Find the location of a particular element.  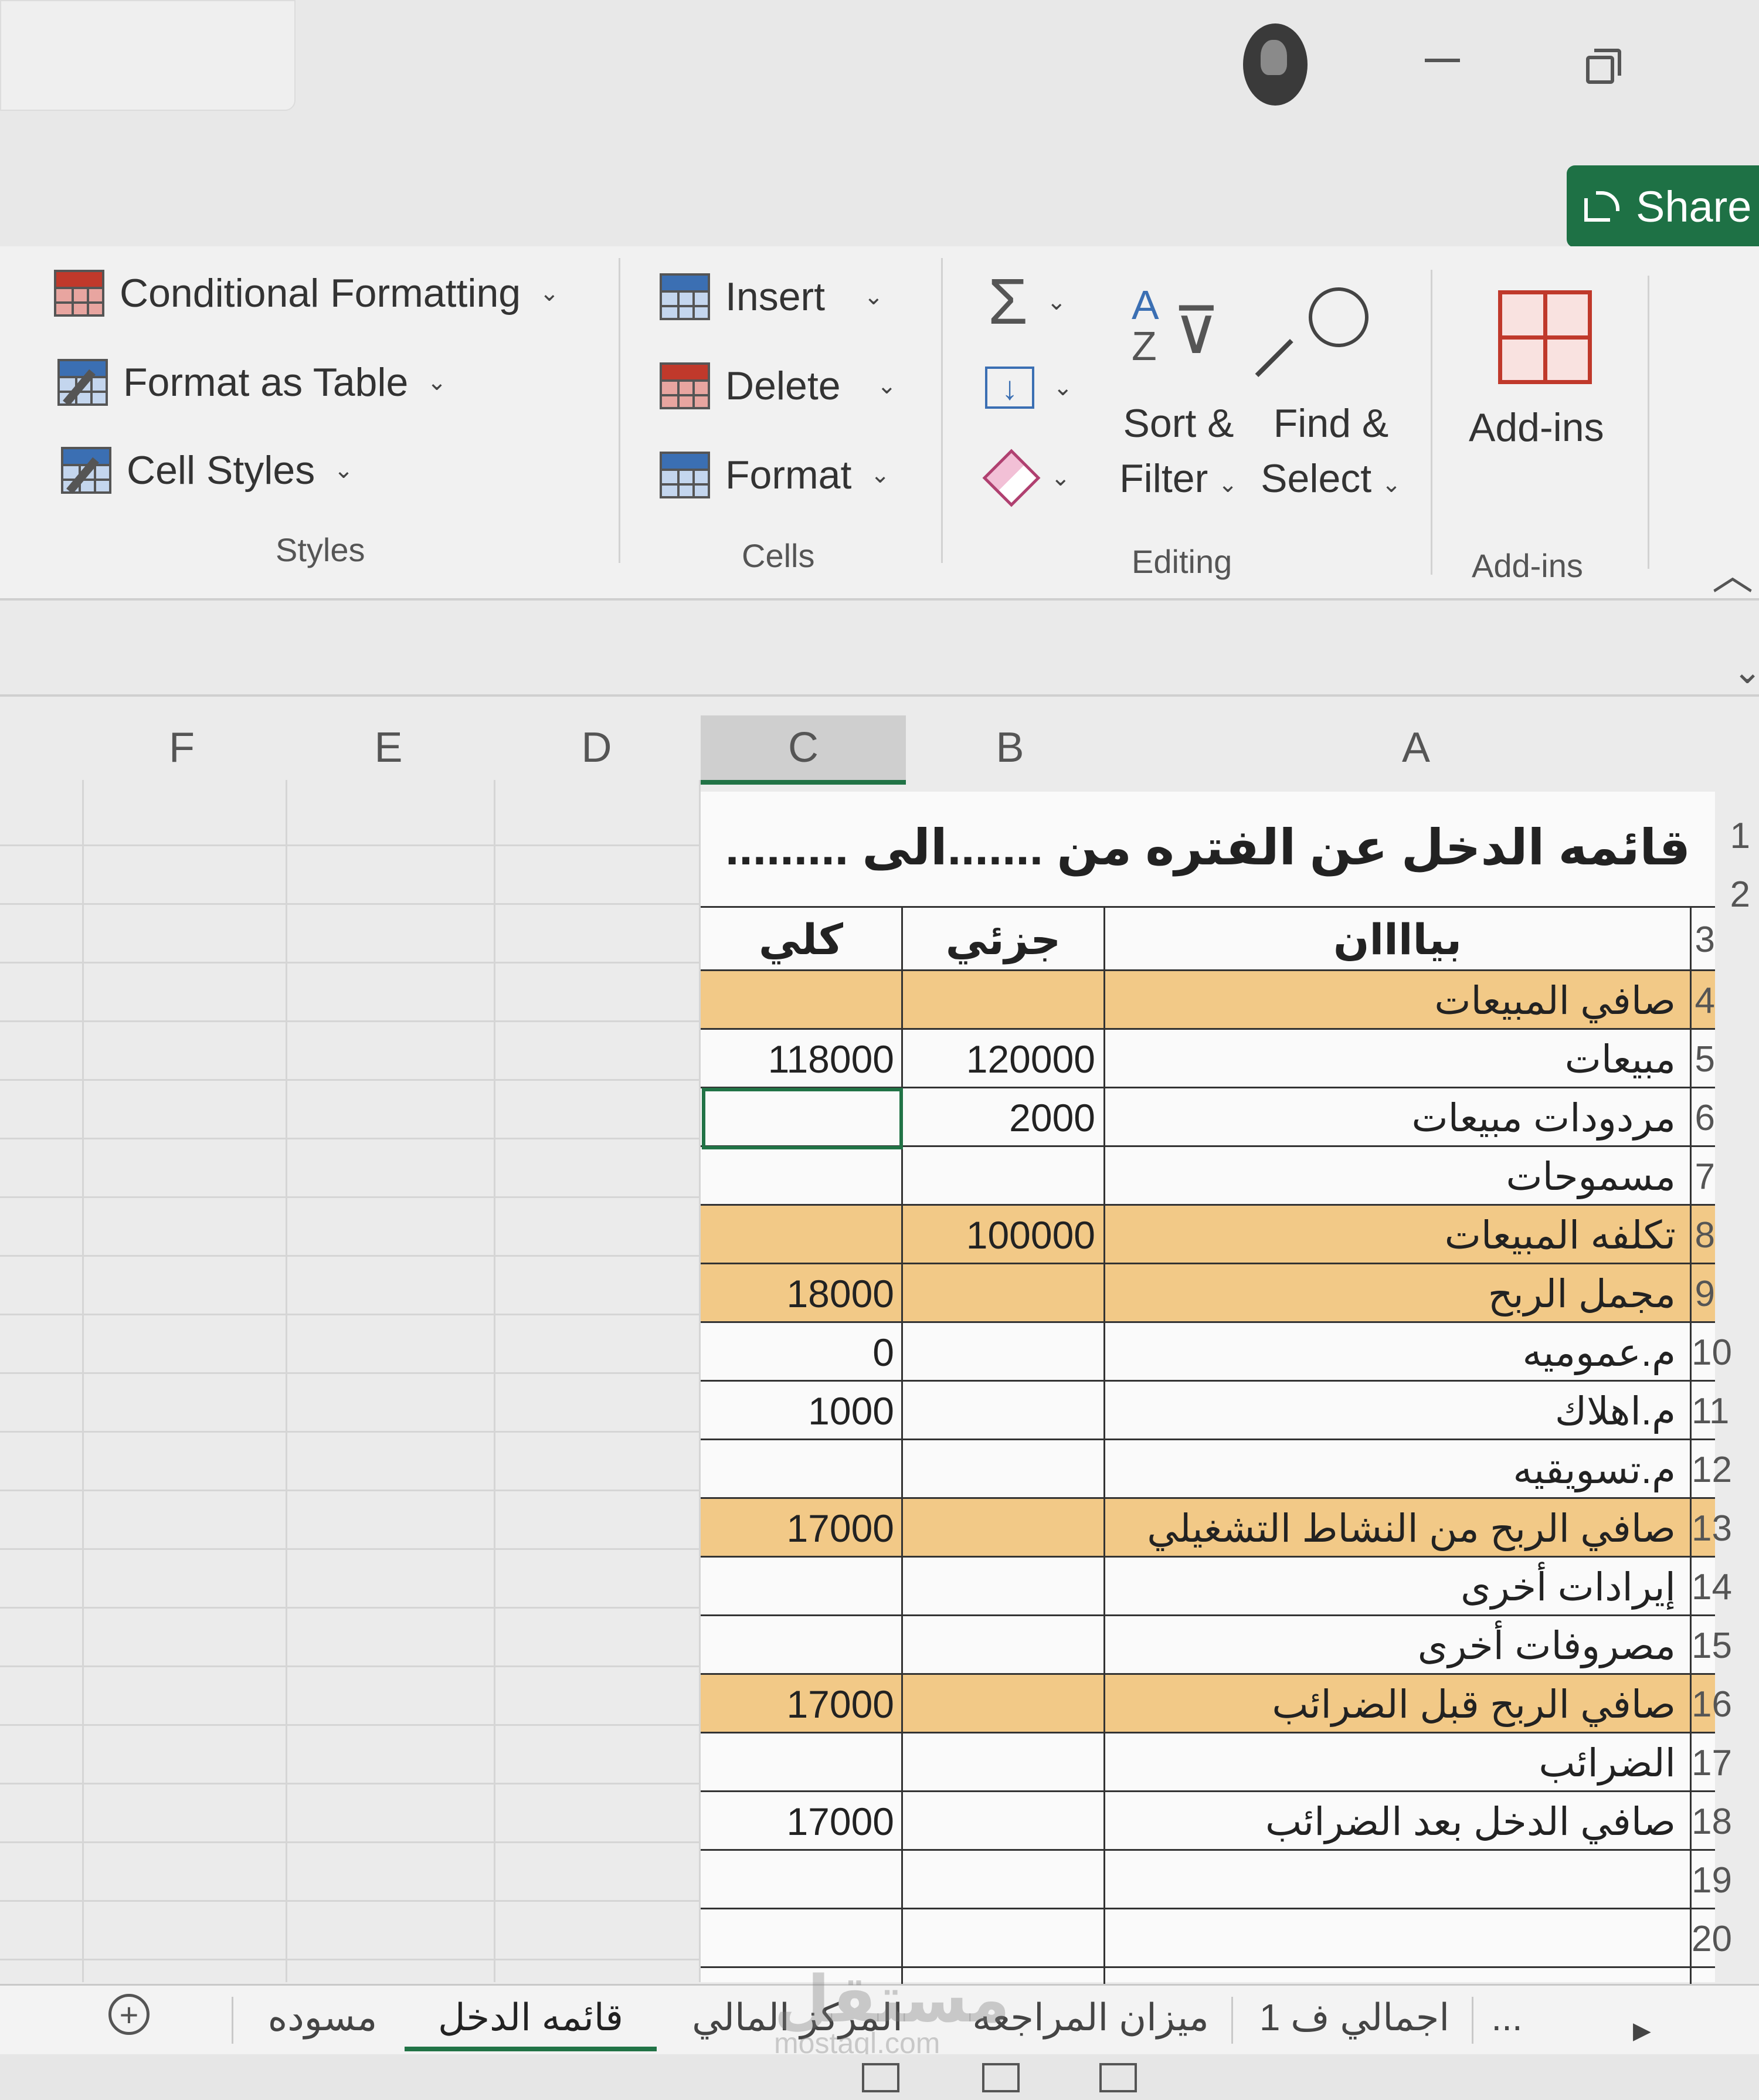

row-number: 11 is located at coordinates (1711, 1411).